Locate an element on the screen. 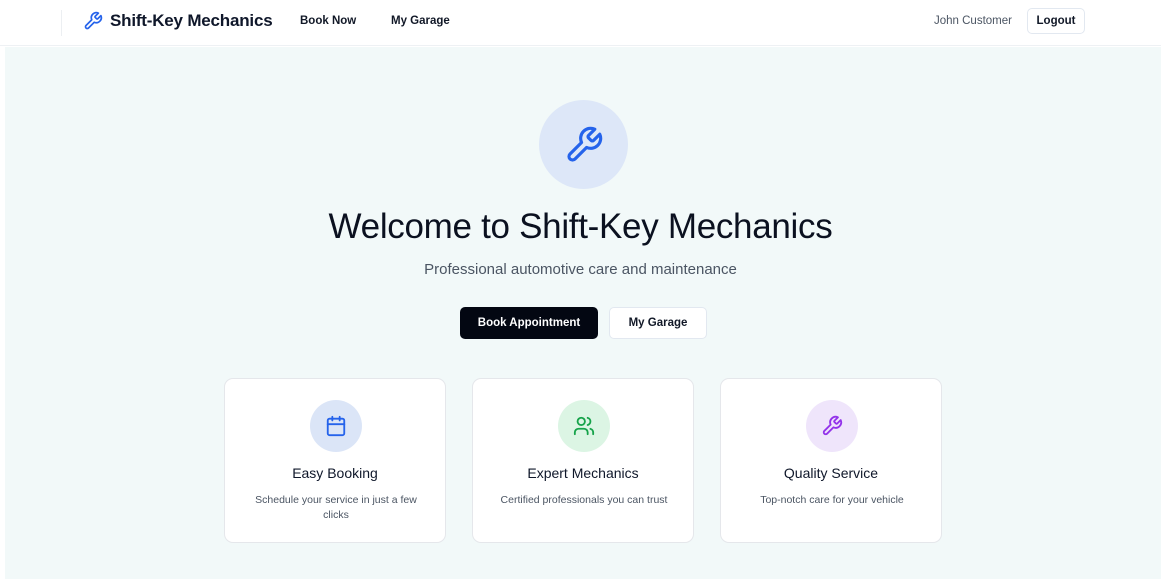 The image size is (1161, 579). calendar-icon is located at coordinates (336, 426).